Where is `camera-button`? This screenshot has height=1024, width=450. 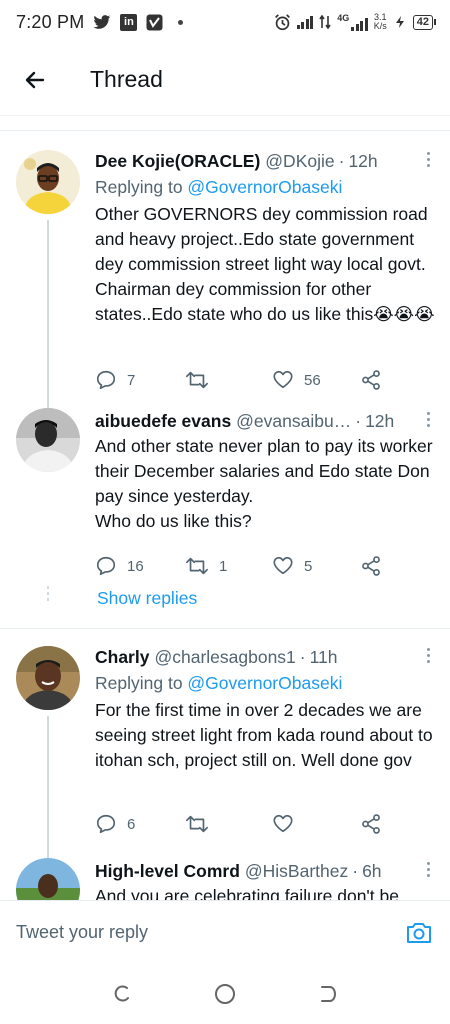 camera-button is located at coordinates (419, 933).